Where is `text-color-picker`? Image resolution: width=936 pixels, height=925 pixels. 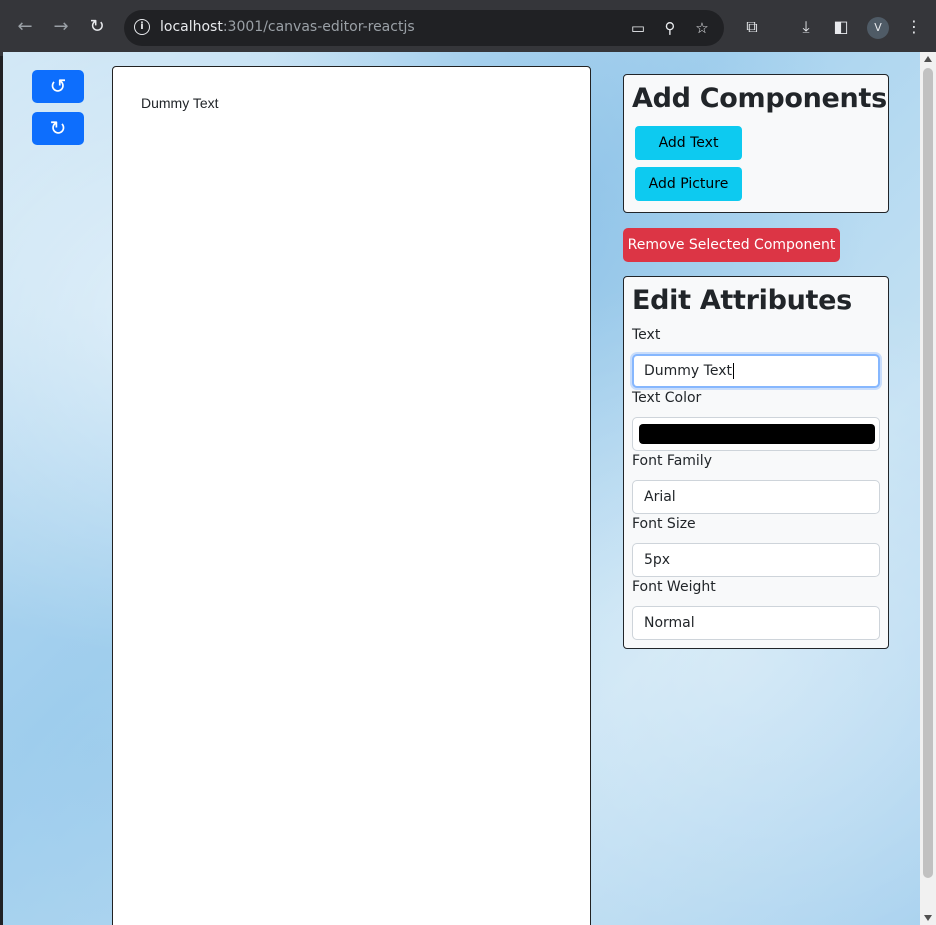 text-color-picker is located at coordinates (756, 434).